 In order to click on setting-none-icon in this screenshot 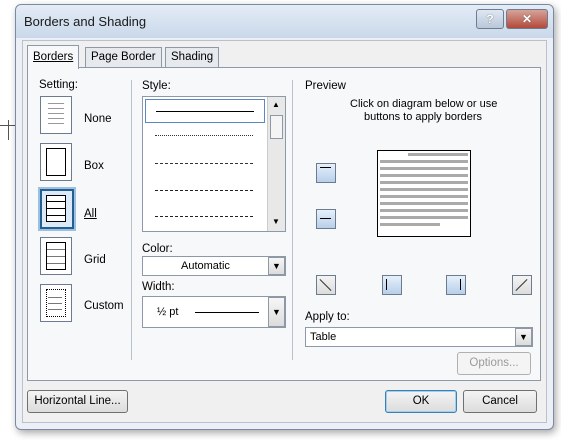, I will do `click(56, 115)`.